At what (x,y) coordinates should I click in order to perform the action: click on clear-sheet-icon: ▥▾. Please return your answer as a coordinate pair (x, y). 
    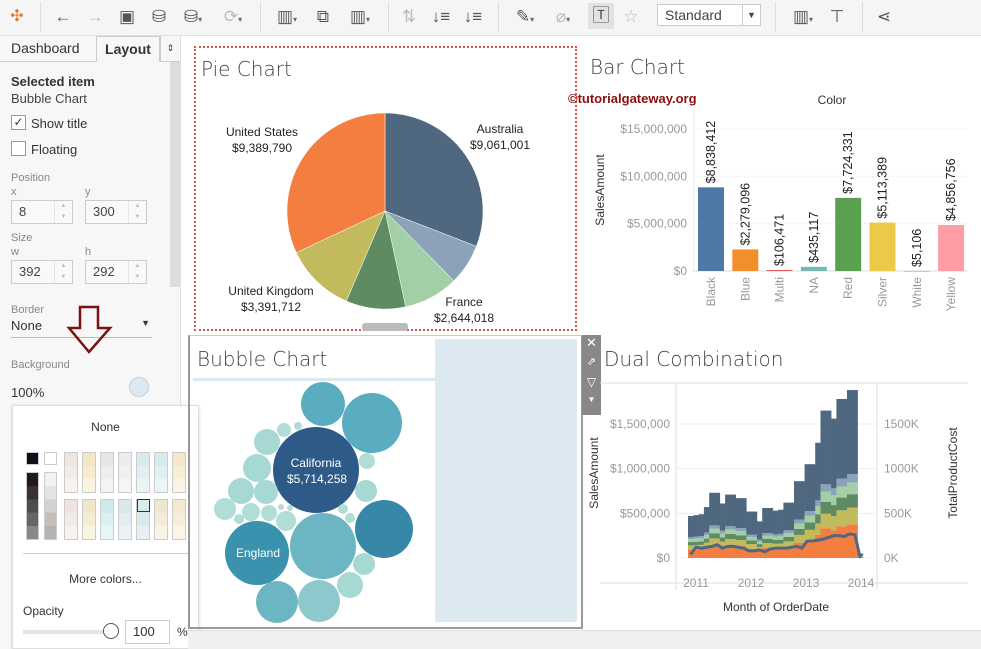
    Looking at the image, I should click on (360, 17).